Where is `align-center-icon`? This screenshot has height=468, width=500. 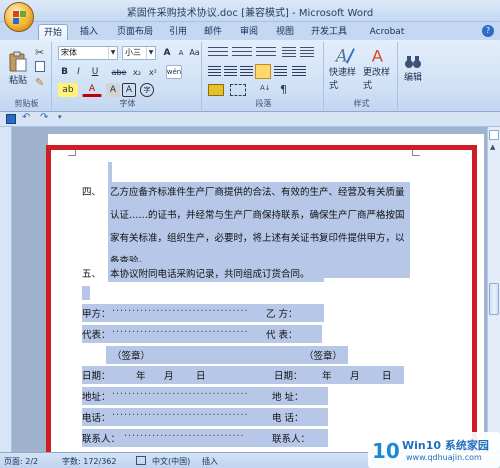
align-center-icon is located at coordinates (230, 71).